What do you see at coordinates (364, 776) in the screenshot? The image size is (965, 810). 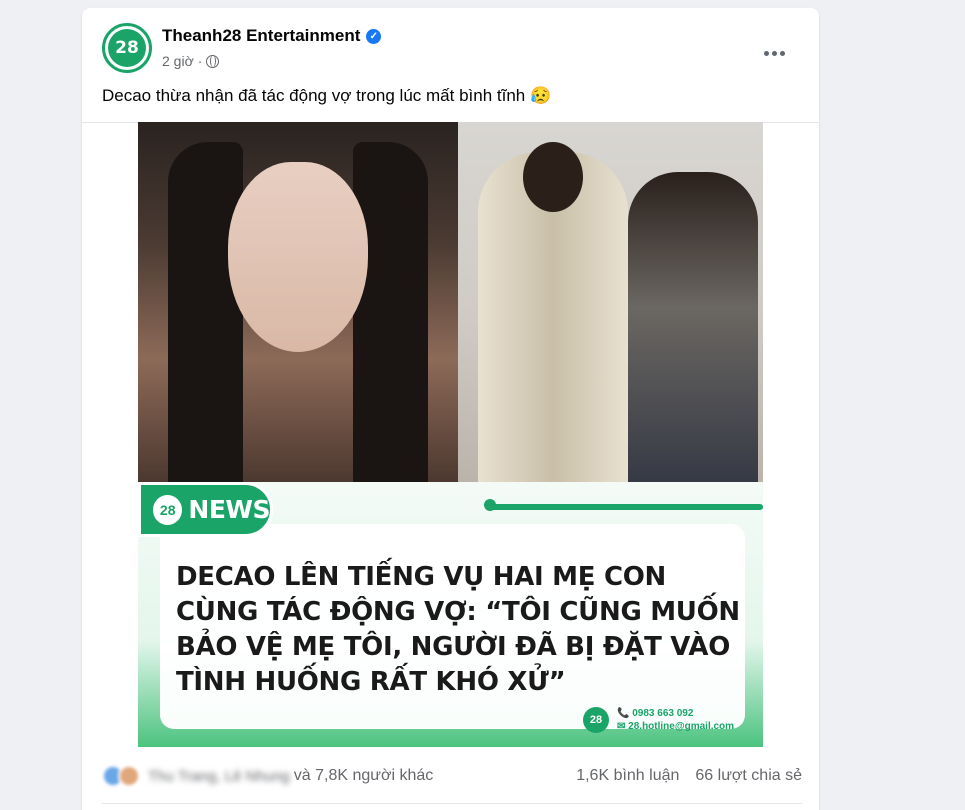 I see `reaction-count: và 7,8K người khác` at bounding box center [364, 776].